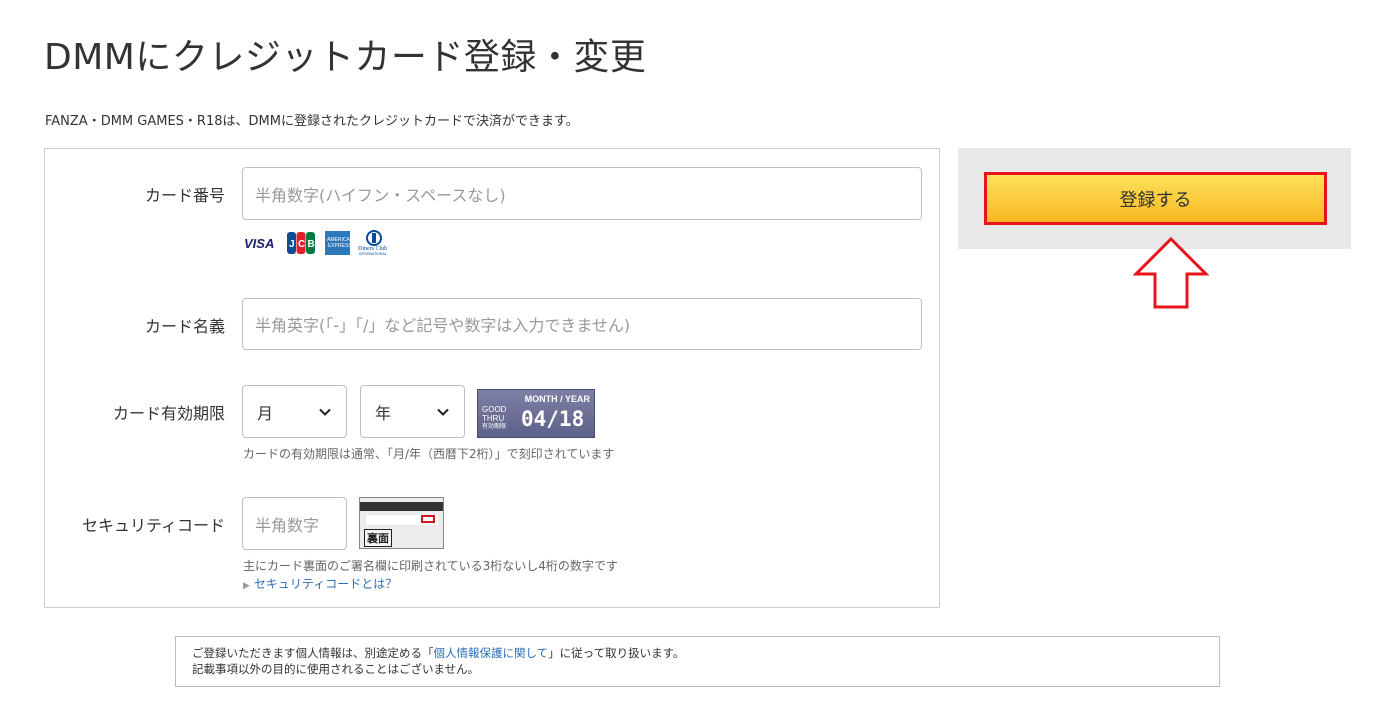 The width and height of the screenshot is (1395, 709). Describe the element at coordinates (294, 523) in the screenshot. I see `security-code-input: 半角数字` at that location.